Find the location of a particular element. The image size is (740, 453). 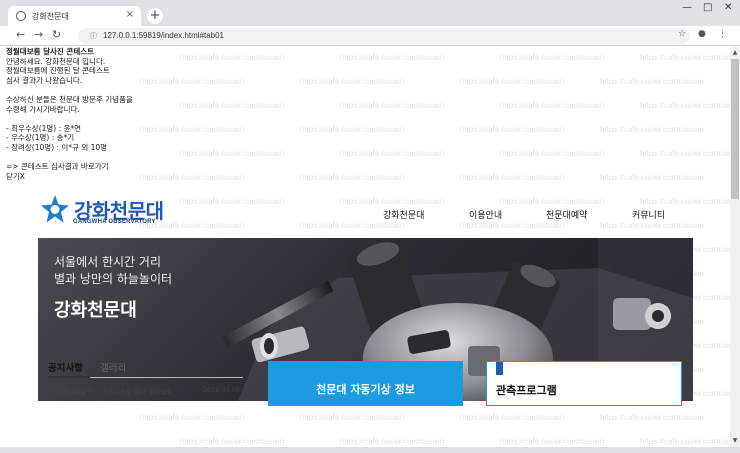

notice-line: 안녕하세요. 강화천문대 입니다. is located at coordinates (56, 61).